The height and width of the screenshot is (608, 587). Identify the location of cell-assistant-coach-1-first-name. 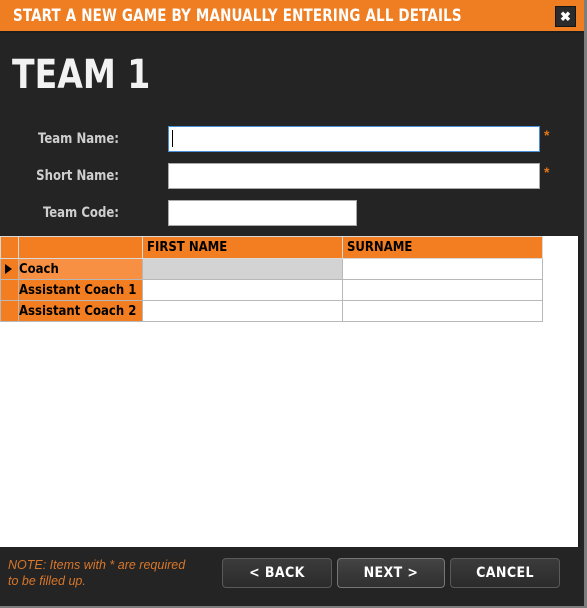
(242, 290).